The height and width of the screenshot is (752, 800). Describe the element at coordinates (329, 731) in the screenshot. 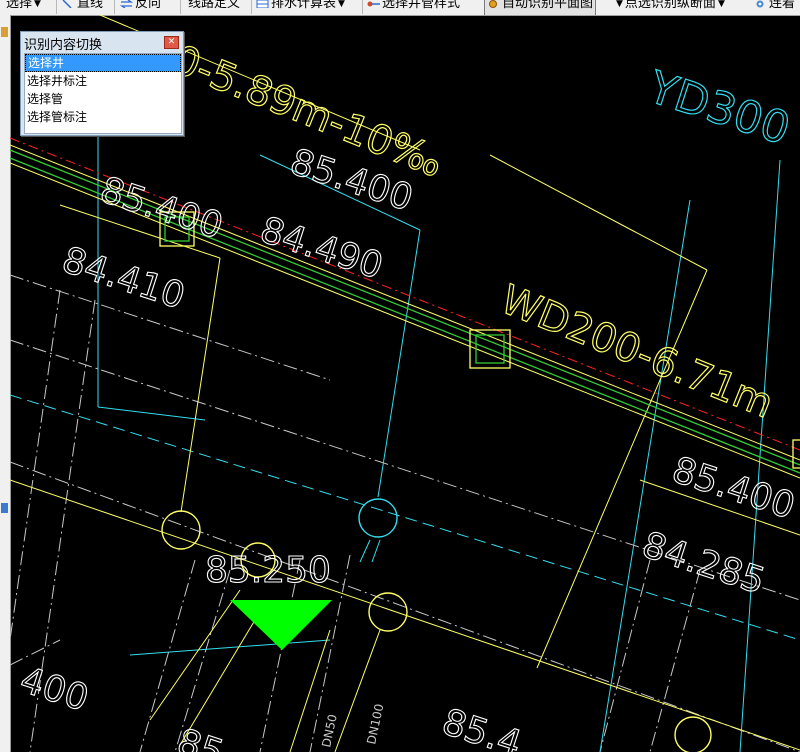

I see `pipe-size-label: DN50` at that location.